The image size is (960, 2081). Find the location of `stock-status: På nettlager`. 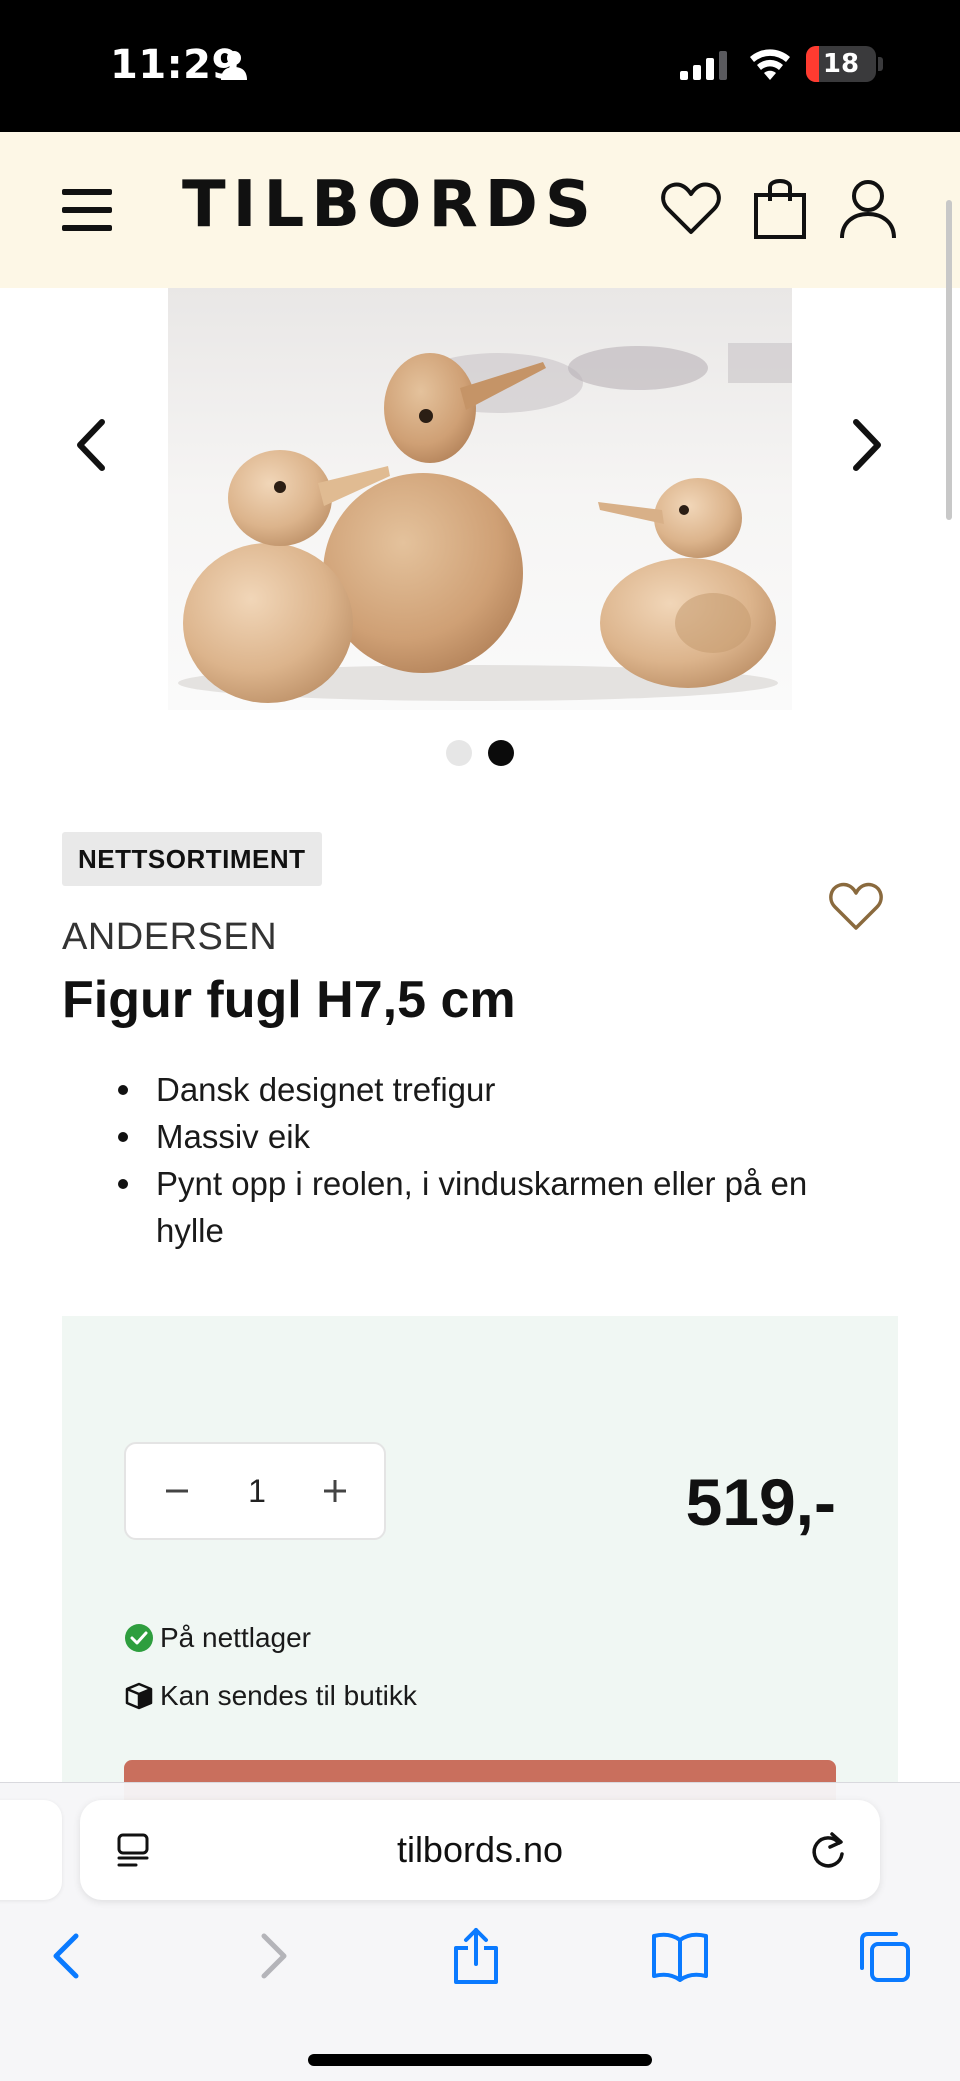

stock-status: På nettlager is located at coordinates (217, 1638).